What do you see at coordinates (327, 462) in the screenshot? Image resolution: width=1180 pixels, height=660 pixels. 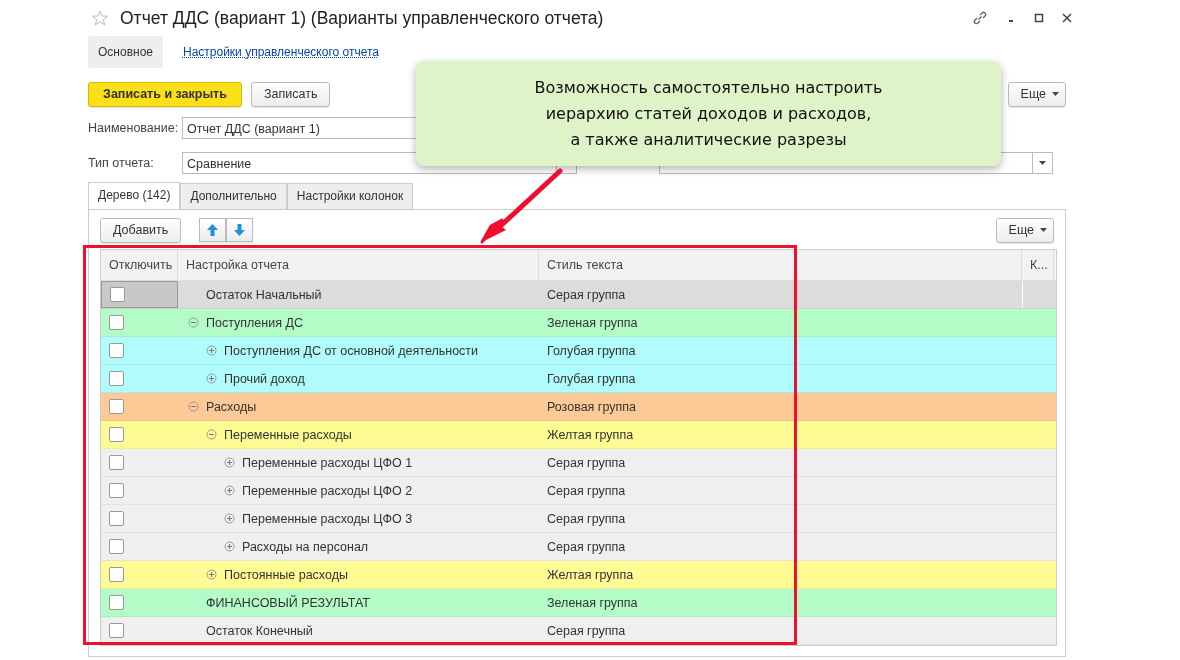 I see `tree-item: Переменные расходы ЦФО 1` at bounding box center [327, 462].